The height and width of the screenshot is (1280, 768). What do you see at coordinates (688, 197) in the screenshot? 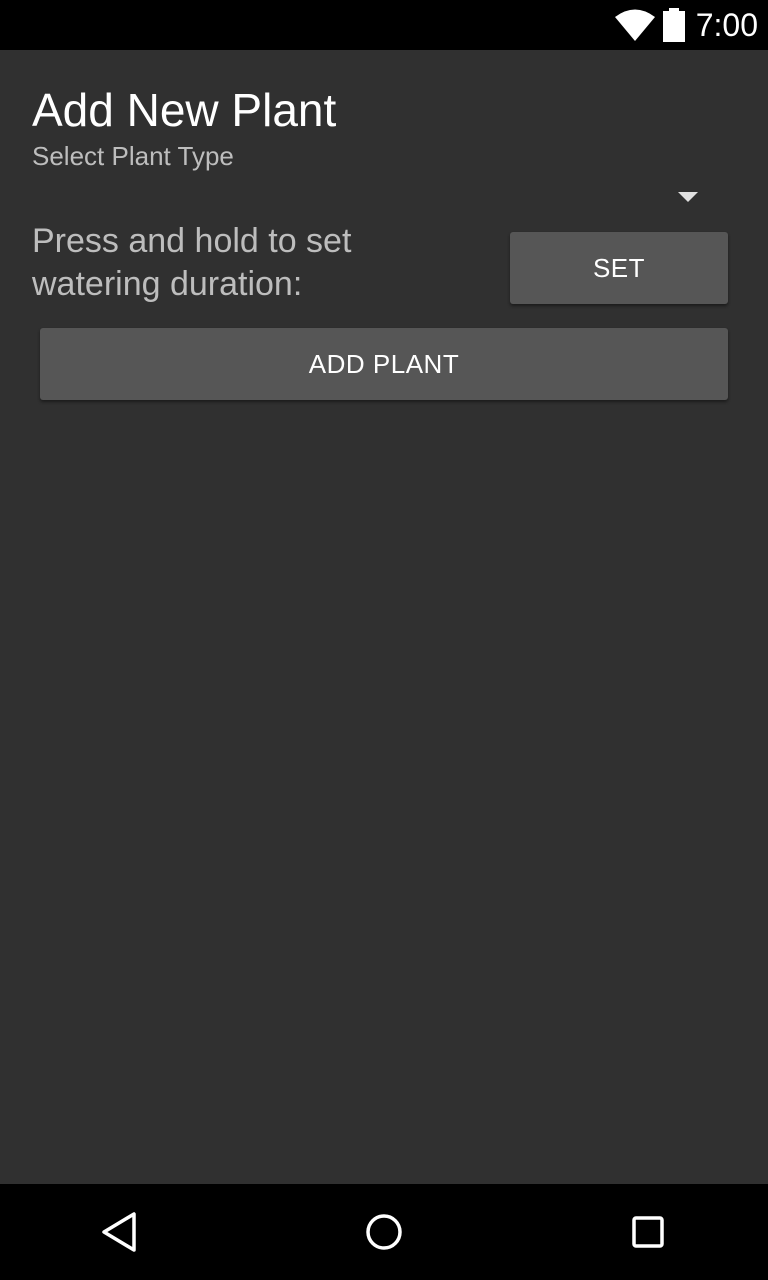
I see `dropdown-arrow-icon` at bounding box center [688, 197].